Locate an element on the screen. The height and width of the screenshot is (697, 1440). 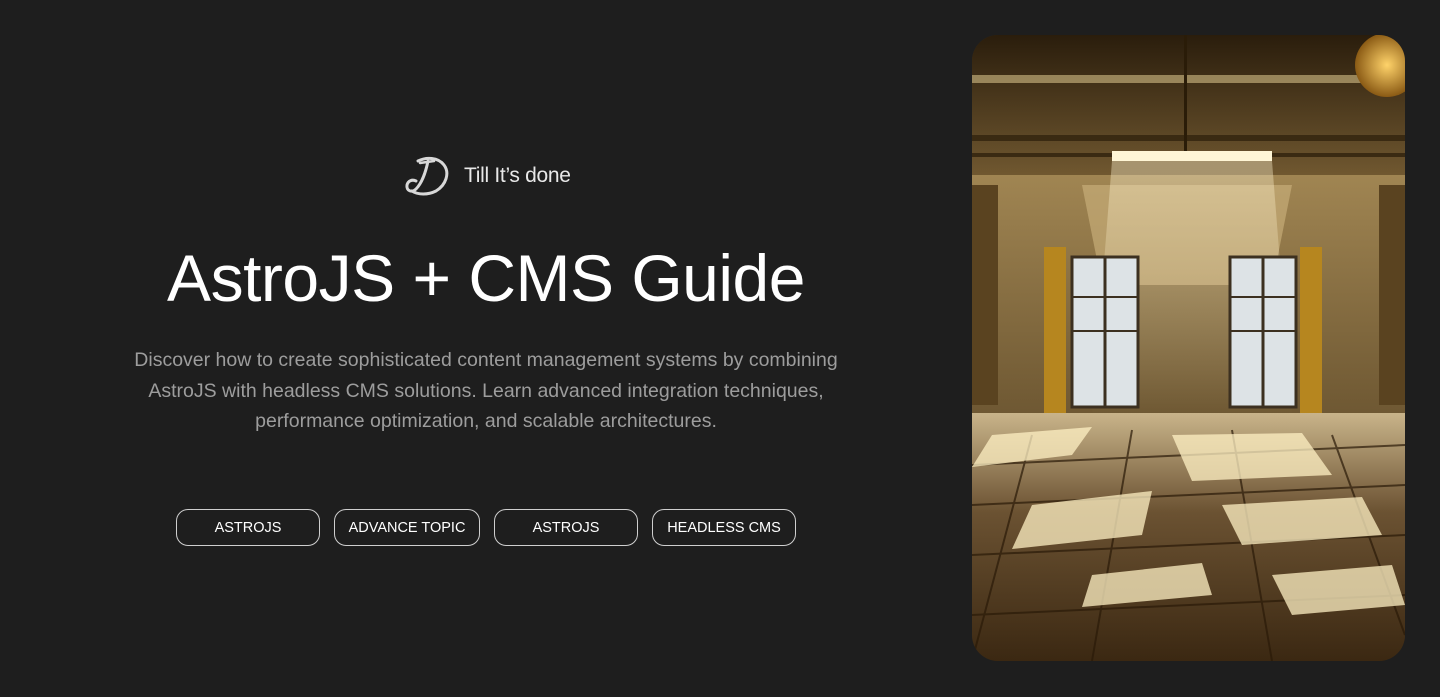
page-title: AstroJS + CMS Guide is located at coordinates (486, 278).